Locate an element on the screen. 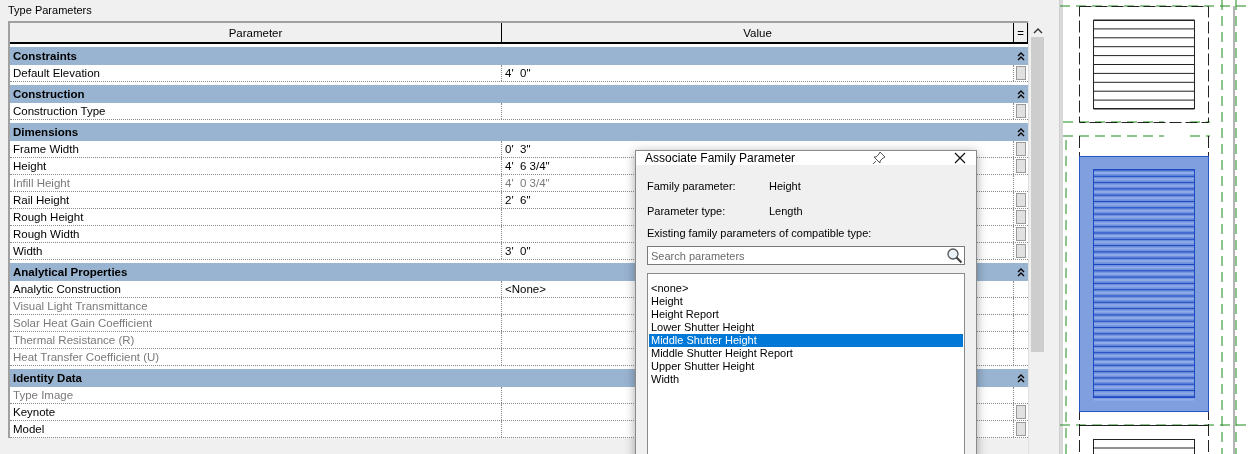 The height and width of the screenshot is (454, 1250). search-icon is located at coordinates (954, 255).